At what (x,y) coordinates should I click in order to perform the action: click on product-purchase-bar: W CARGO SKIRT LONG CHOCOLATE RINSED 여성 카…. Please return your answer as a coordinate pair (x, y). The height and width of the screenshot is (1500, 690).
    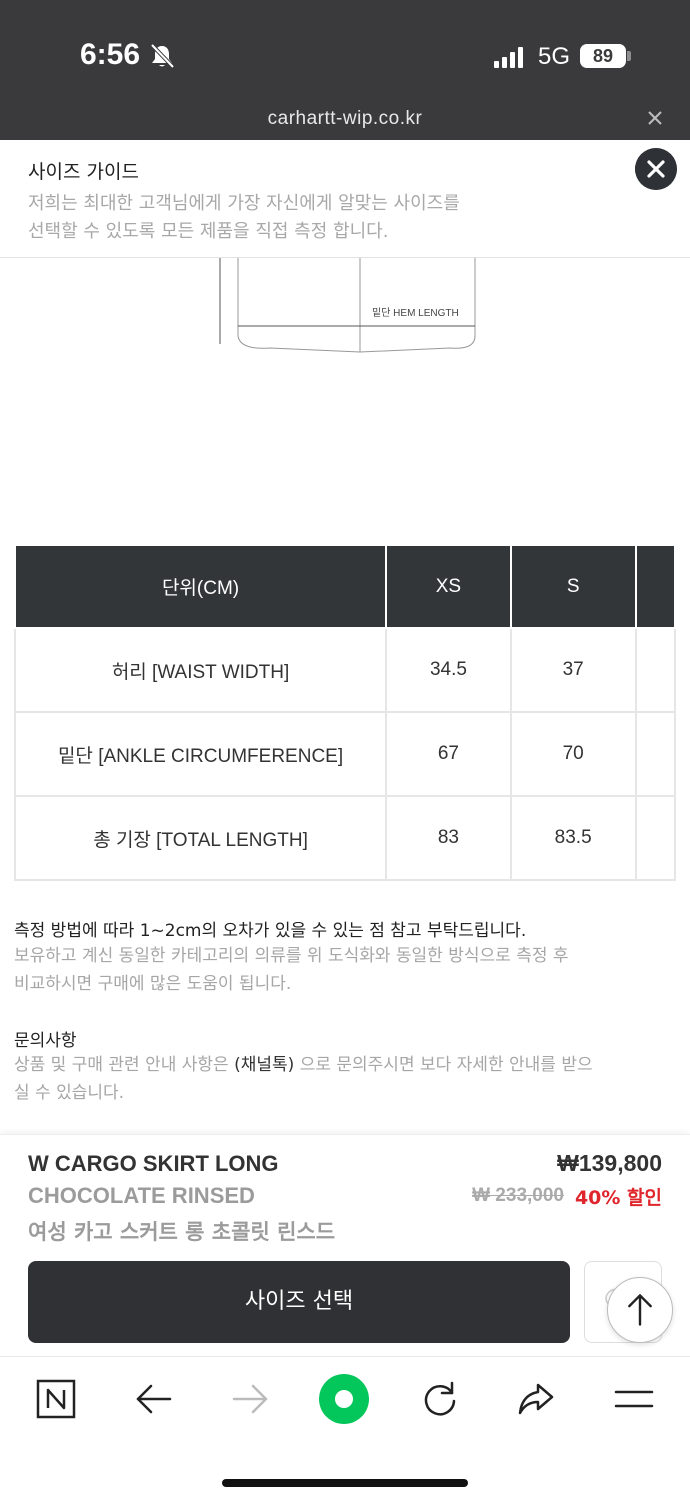
    Looking at the image, I should click on (345, 1245).